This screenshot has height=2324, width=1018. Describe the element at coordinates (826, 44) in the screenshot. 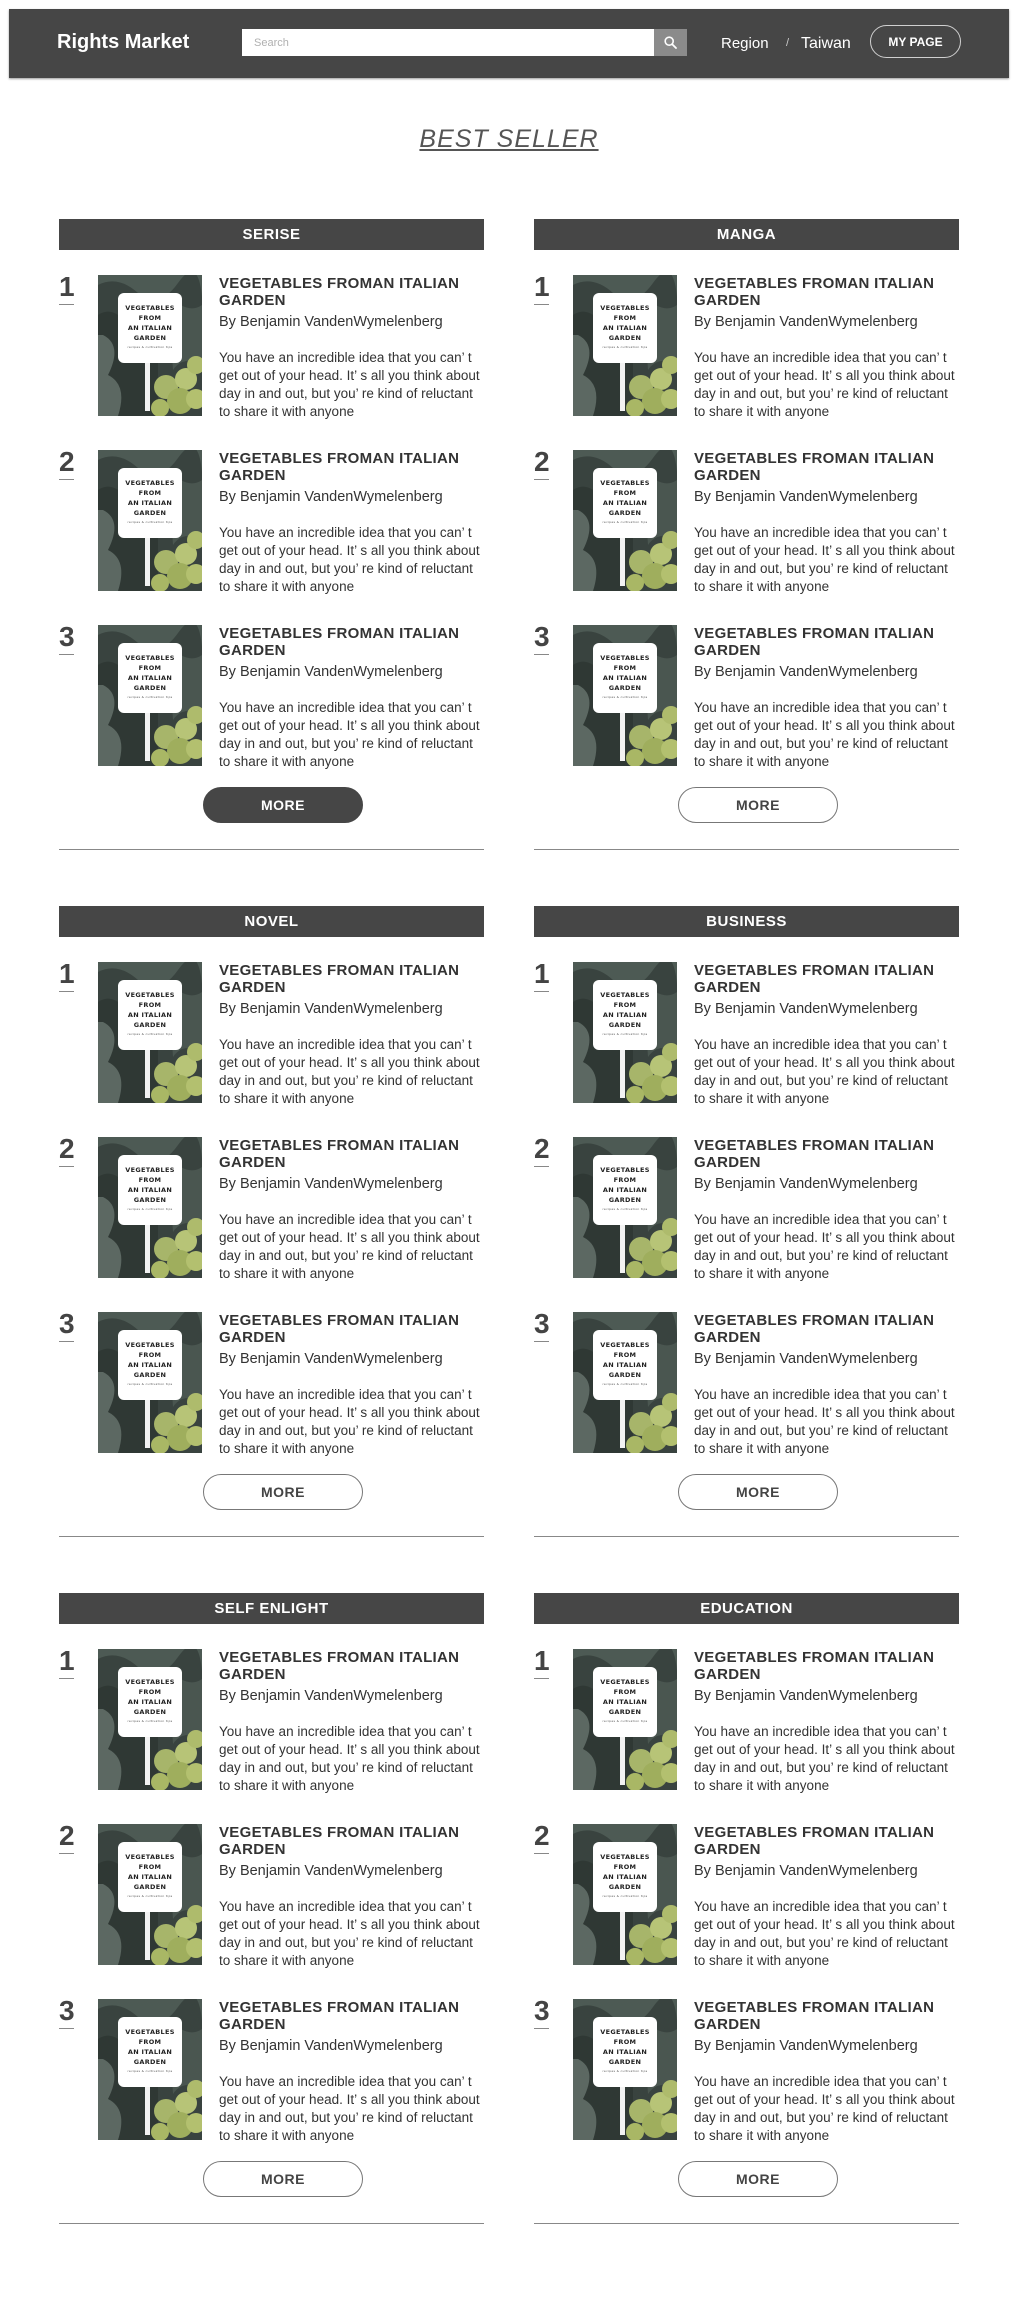

I see `region-selector: Taiwan` at that location.